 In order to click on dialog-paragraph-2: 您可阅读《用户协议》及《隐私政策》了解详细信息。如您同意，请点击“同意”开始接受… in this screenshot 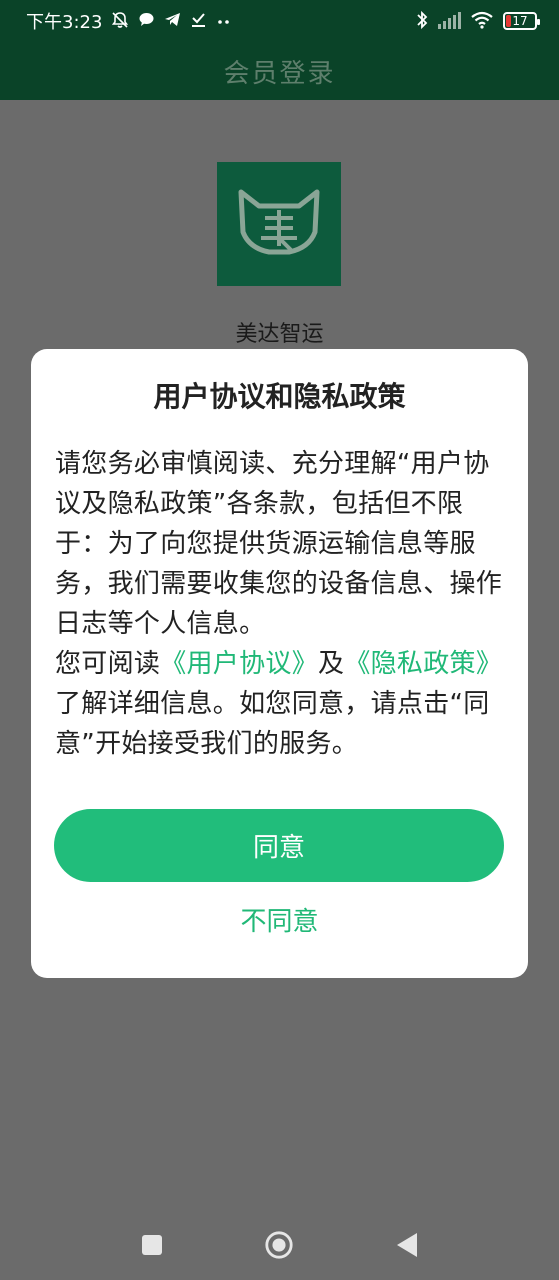, I will do `click(281, 704)`.